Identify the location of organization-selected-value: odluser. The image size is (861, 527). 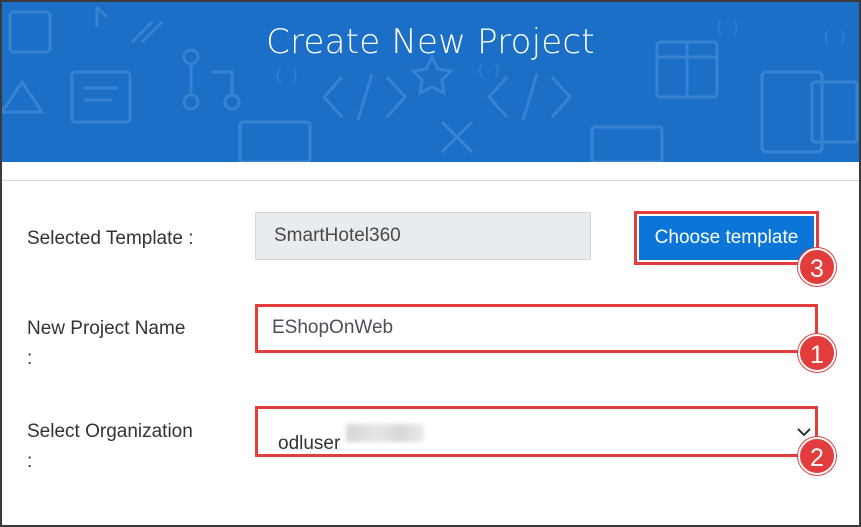
(309, 443).